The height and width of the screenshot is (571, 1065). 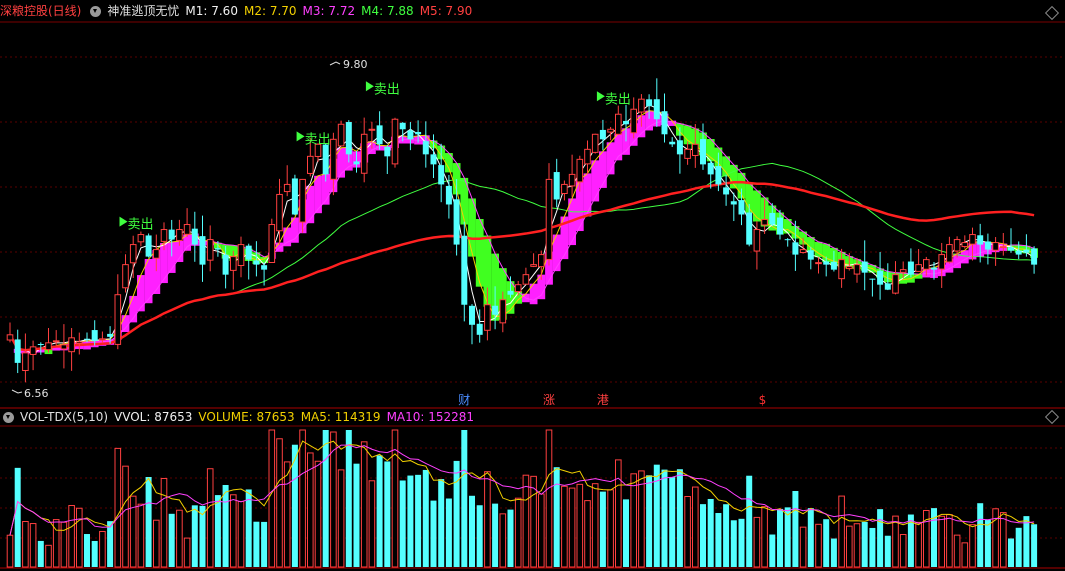 I want to click on indicator-dropdown-icon, so click(x=96, y=11).